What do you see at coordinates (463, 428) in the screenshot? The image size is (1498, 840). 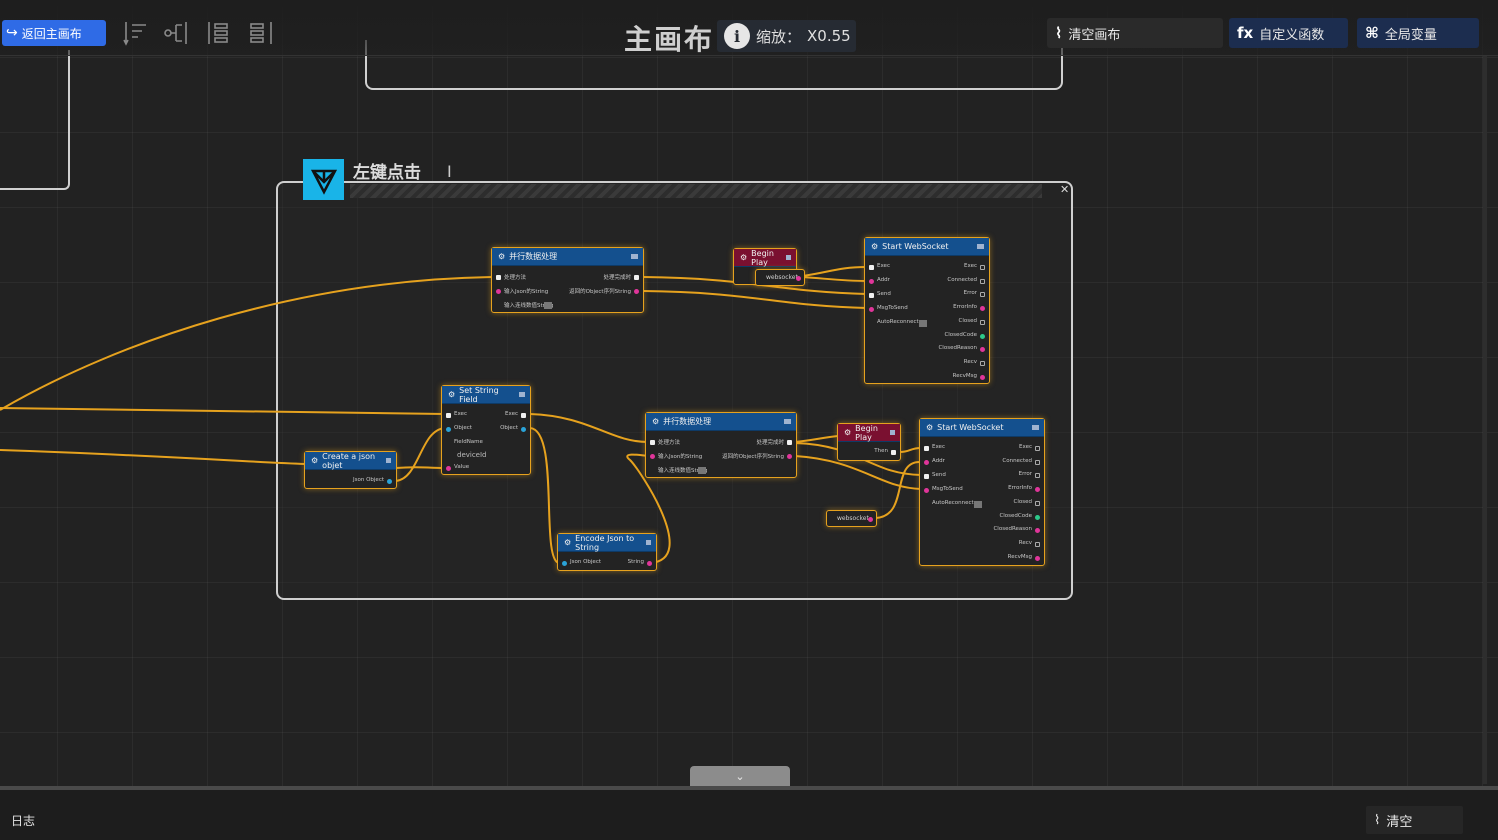 I see `pin-label: Object` at bounding box center [463, 428].